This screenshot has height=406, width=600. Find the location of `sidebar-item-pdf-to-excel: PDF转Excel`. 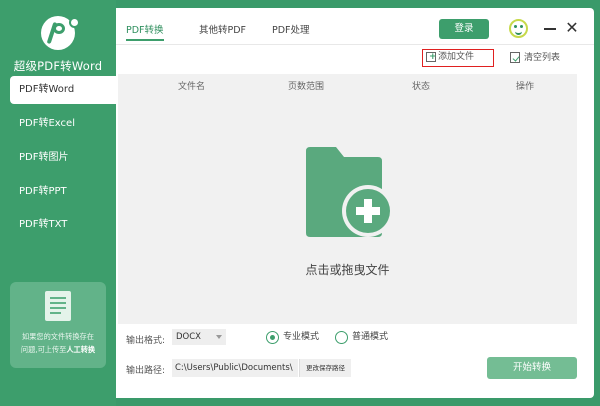

sidebar-item-pdf-to-excel: PDF转Excel is located at coordinates (58, 124).